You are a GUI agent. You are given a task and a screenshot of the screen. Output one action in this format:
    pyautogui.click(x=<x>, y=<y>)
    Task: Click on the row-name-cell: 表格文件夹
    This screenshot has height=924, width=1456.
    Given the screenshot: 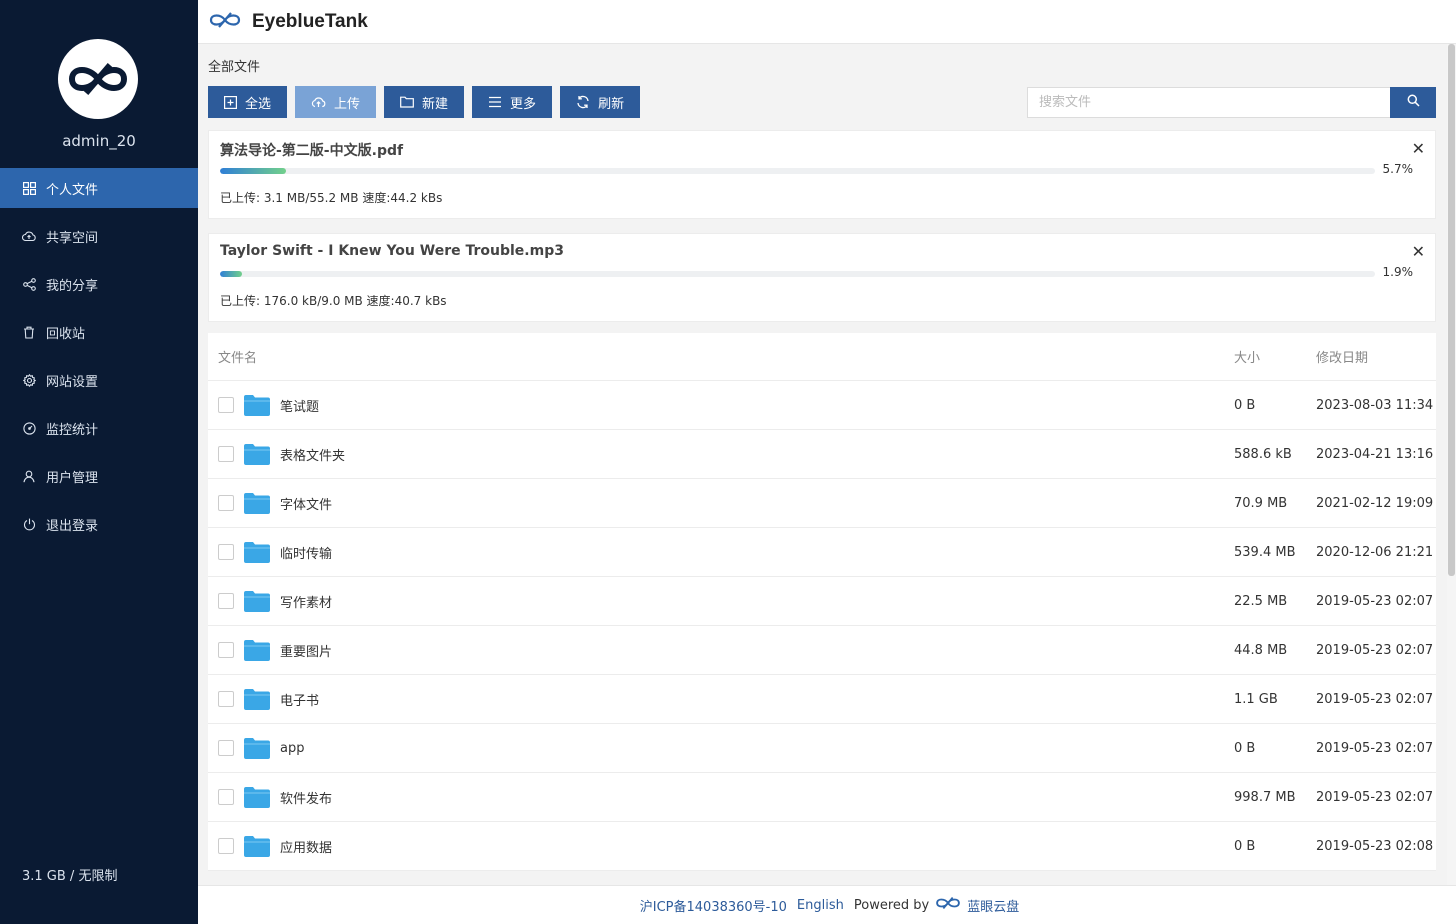 What is the action you would take?
    pyautogui.click(x=717, y=454)
    